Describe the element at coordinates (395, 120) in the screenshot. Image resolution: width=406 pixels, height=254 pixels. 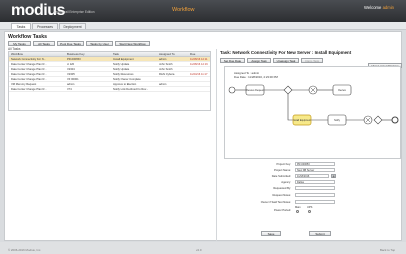
I see `end-event` at that location.